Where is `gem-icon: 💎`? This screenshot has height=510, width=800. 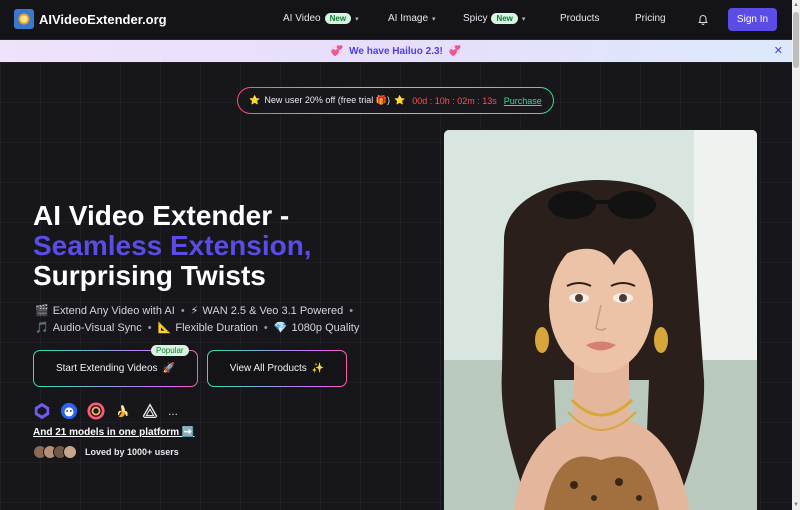 gem-icon: 💎 is located at coordinates (280, 328).